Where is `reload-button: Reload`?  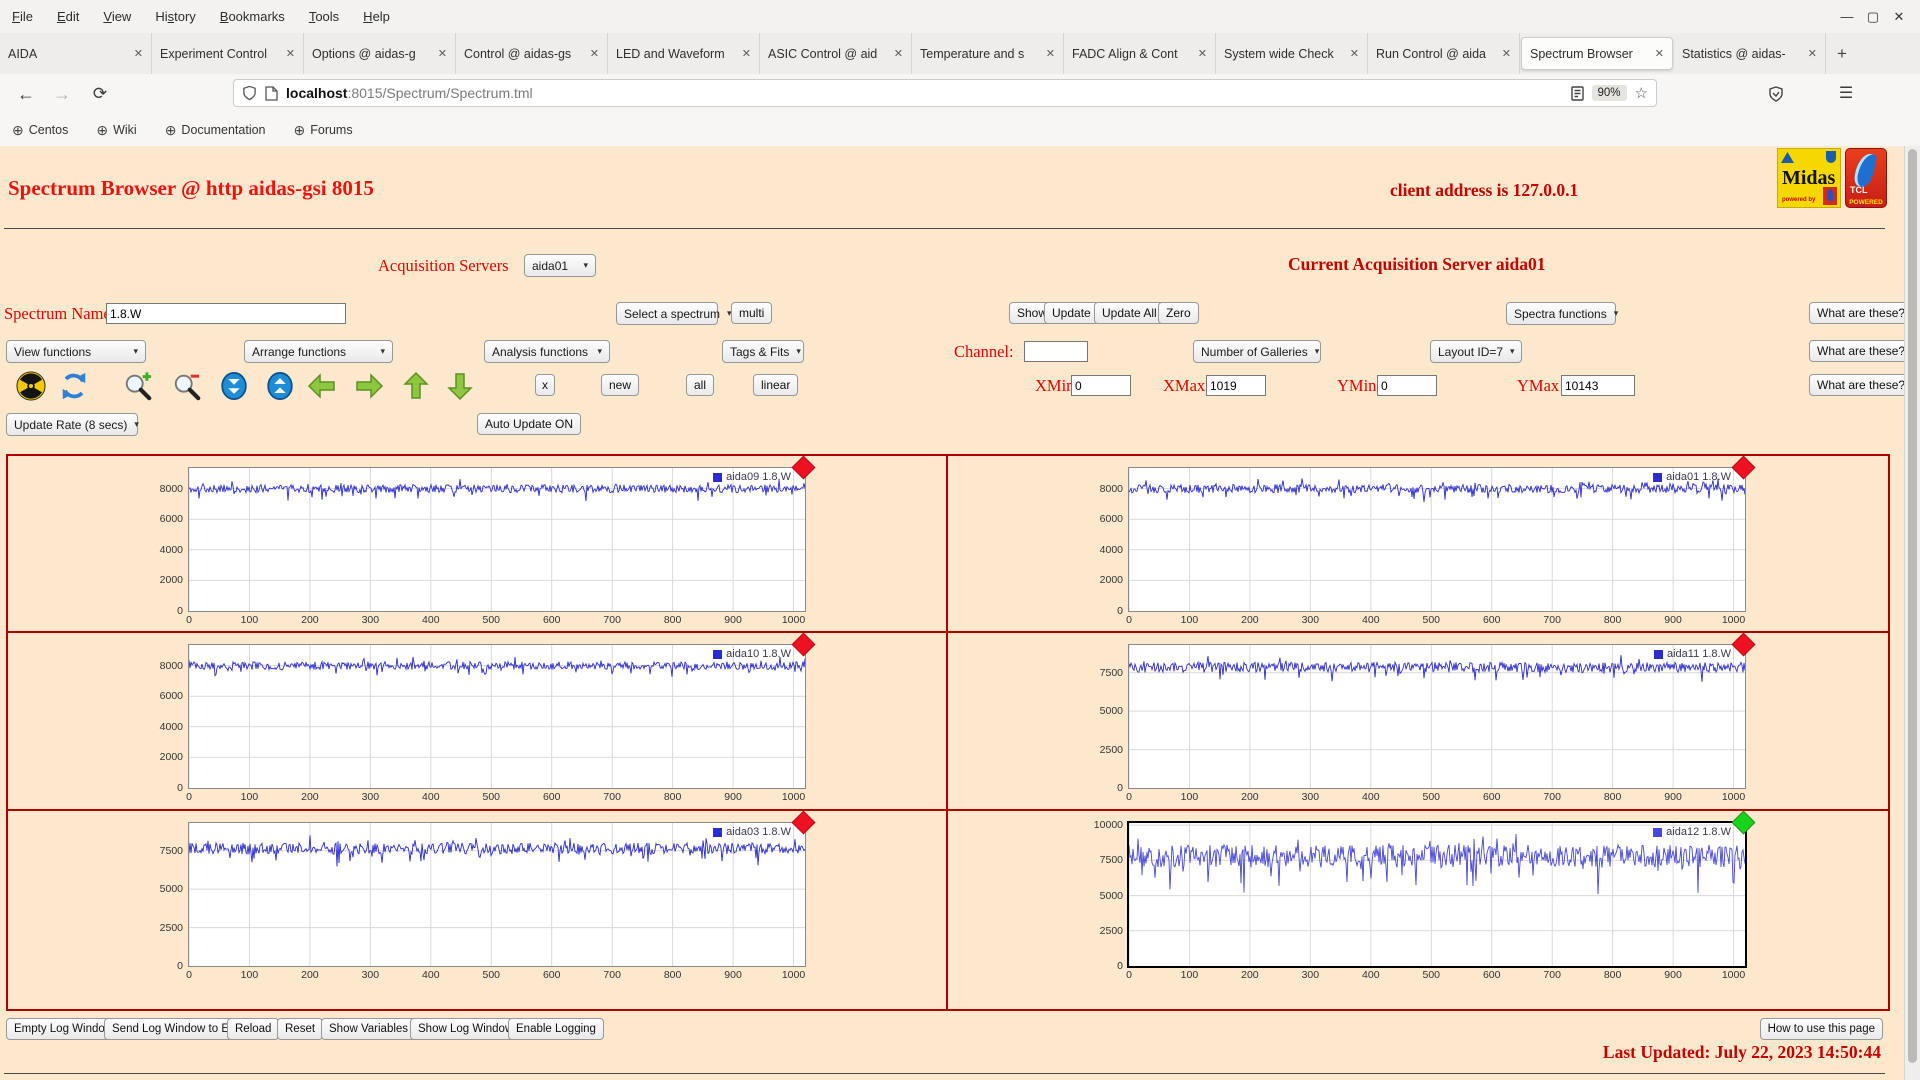 reload-button: Reload is located at coordinates (253, 1029).